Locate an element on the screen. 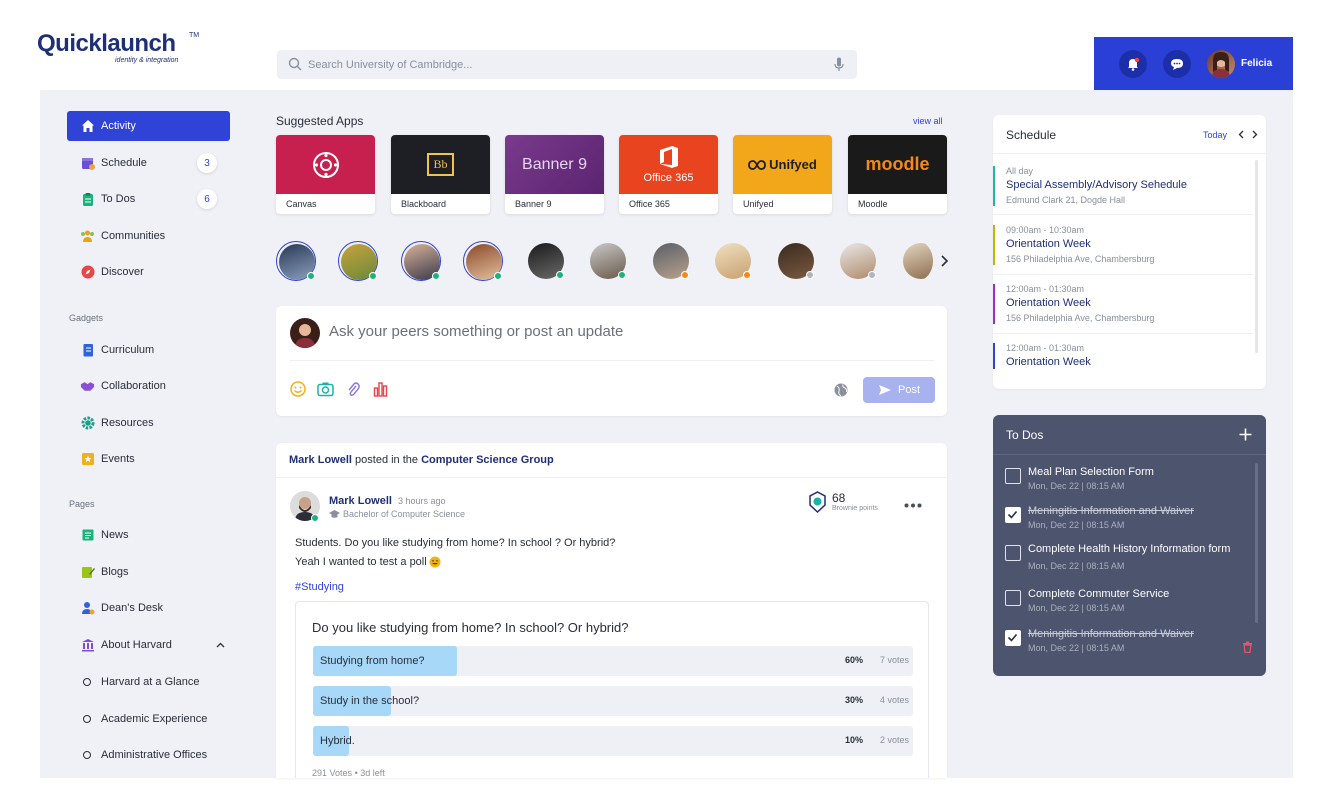 The height and width of the screenshot is (790, 1324). event-time: 12:00am - 01:30am is located at coordinates (1045, 289).